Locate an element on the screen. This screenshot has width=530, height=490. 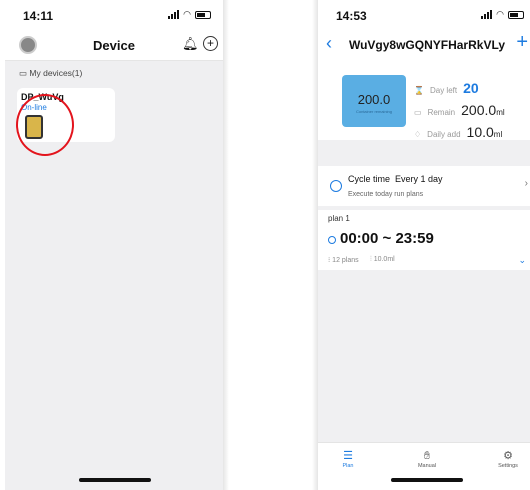
day-left-value: 20 is located at coordinates (471, 88).